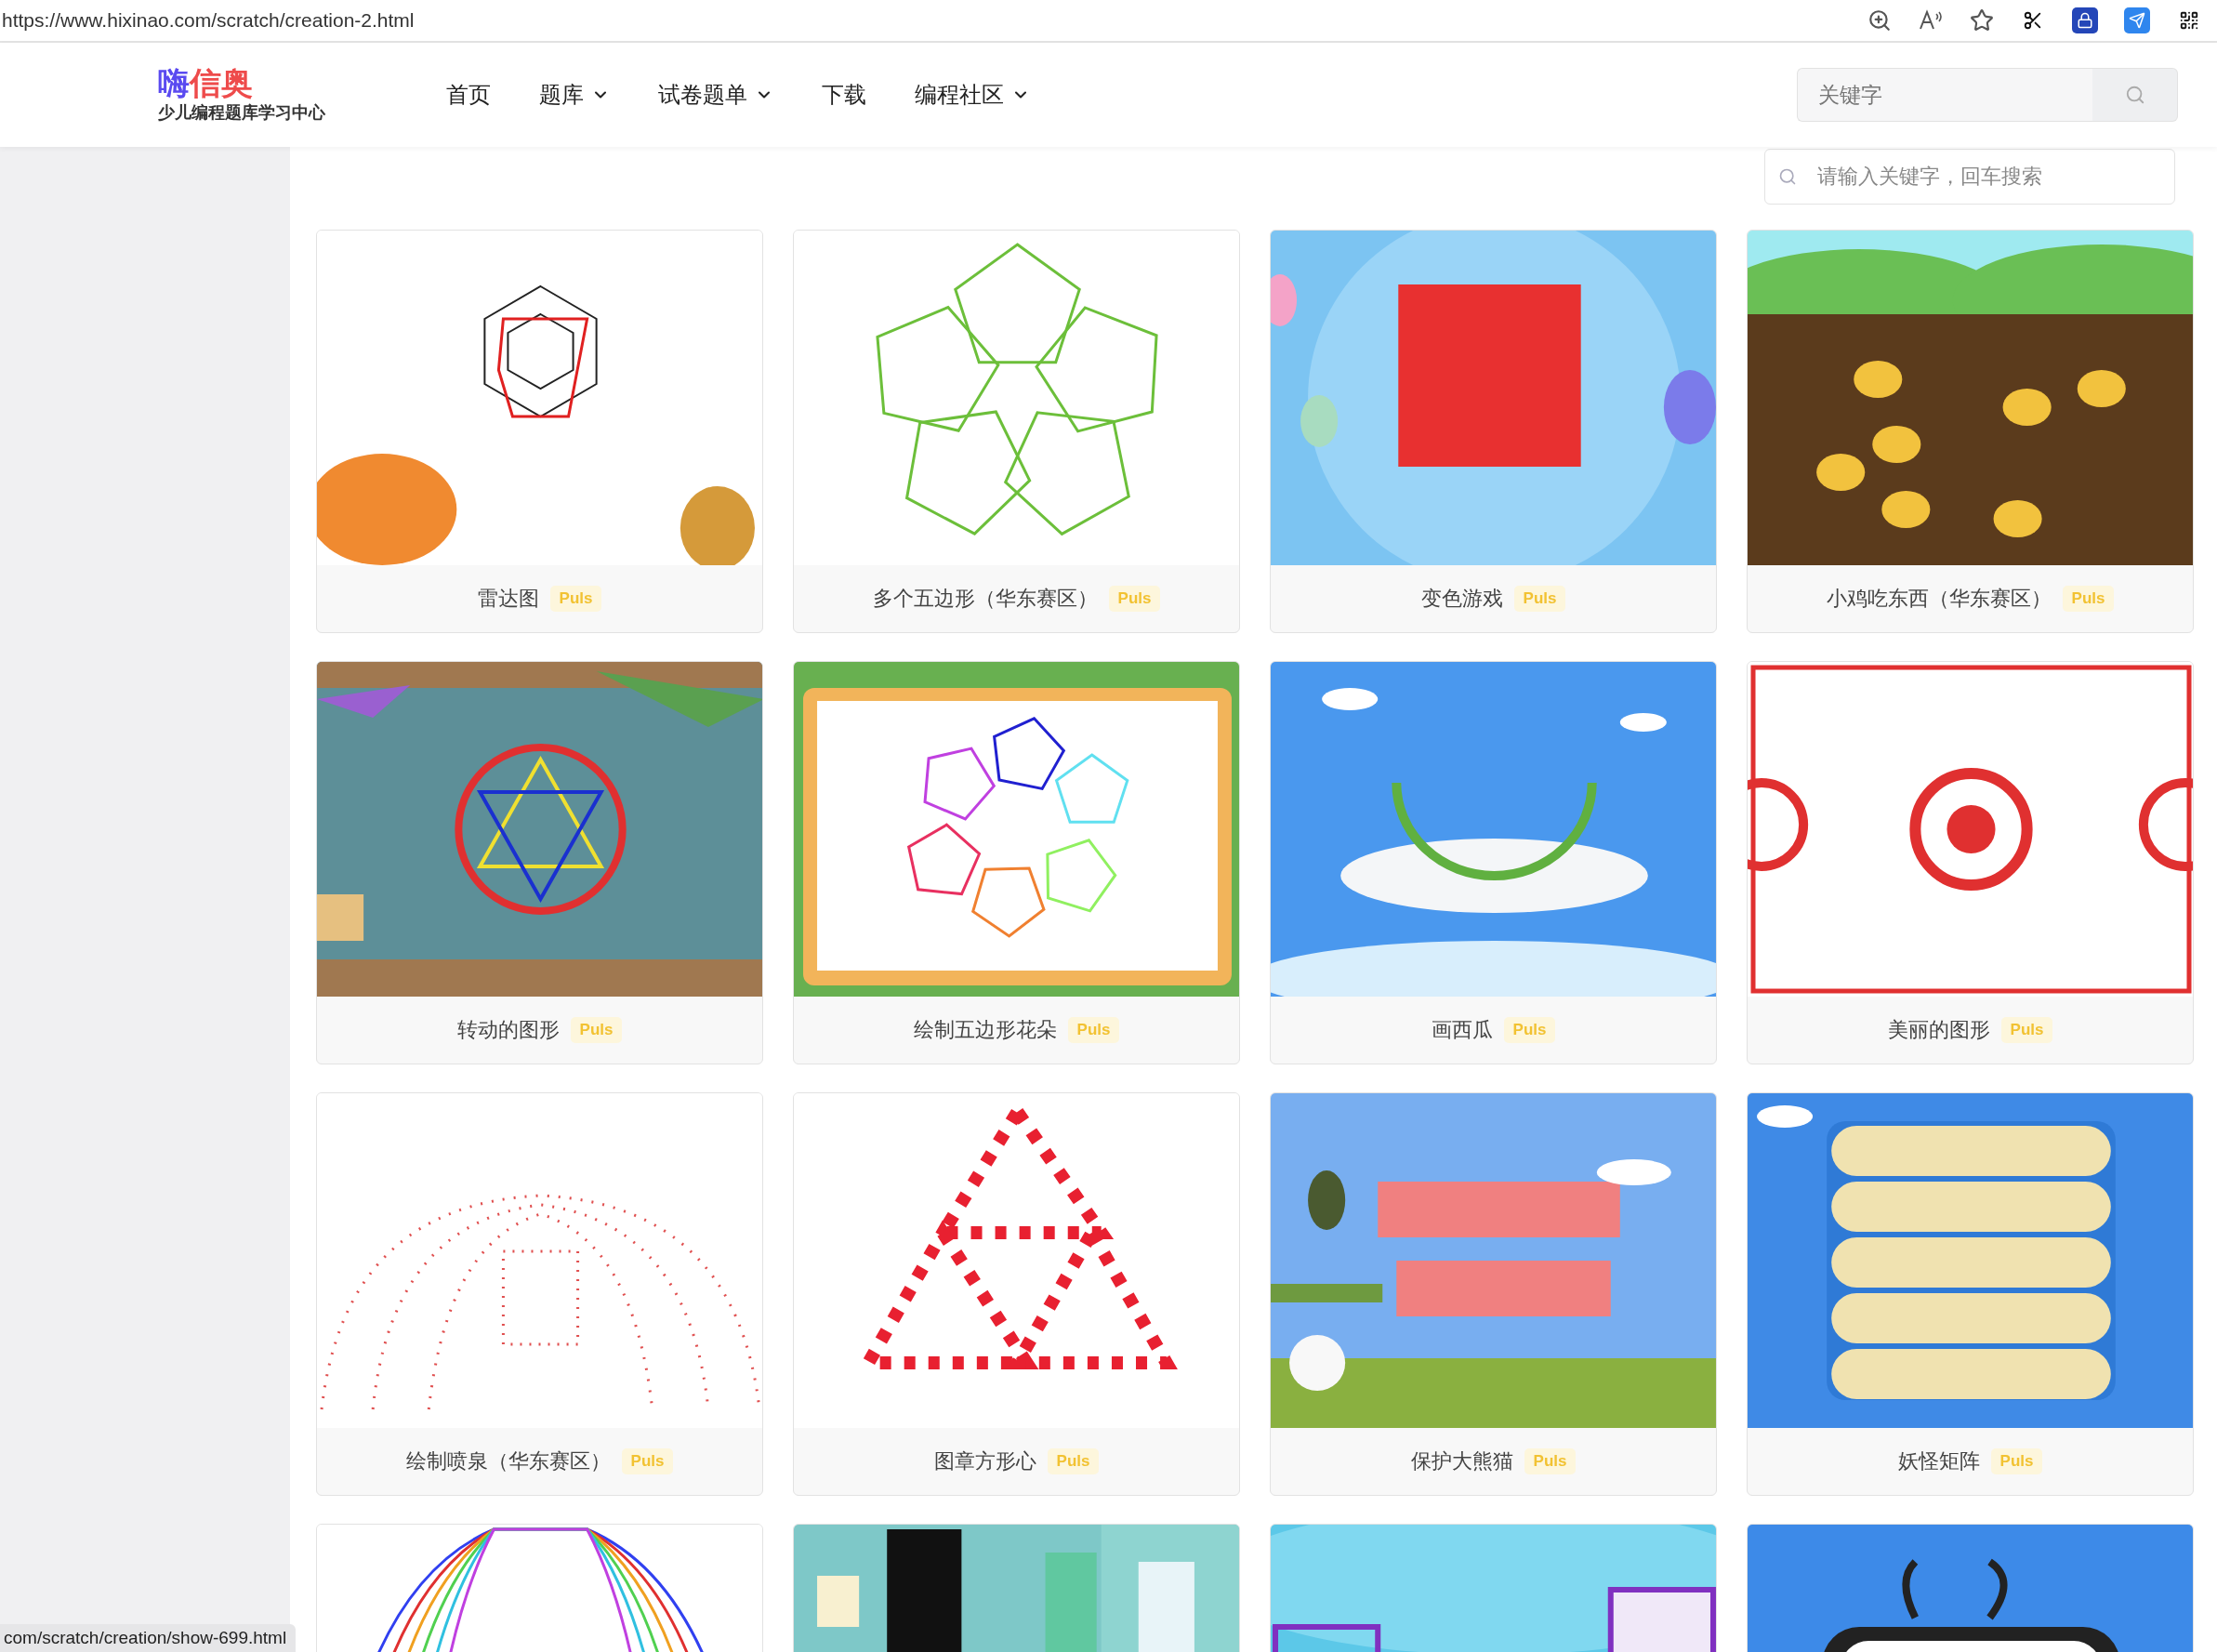 Image resolution: width=2217 pixels, height=1652 pixels. Describe the element at coordinates (508, 1461) in the screenshot. I see `card-title: 绘制喷泉（华东赛区）` at that location.